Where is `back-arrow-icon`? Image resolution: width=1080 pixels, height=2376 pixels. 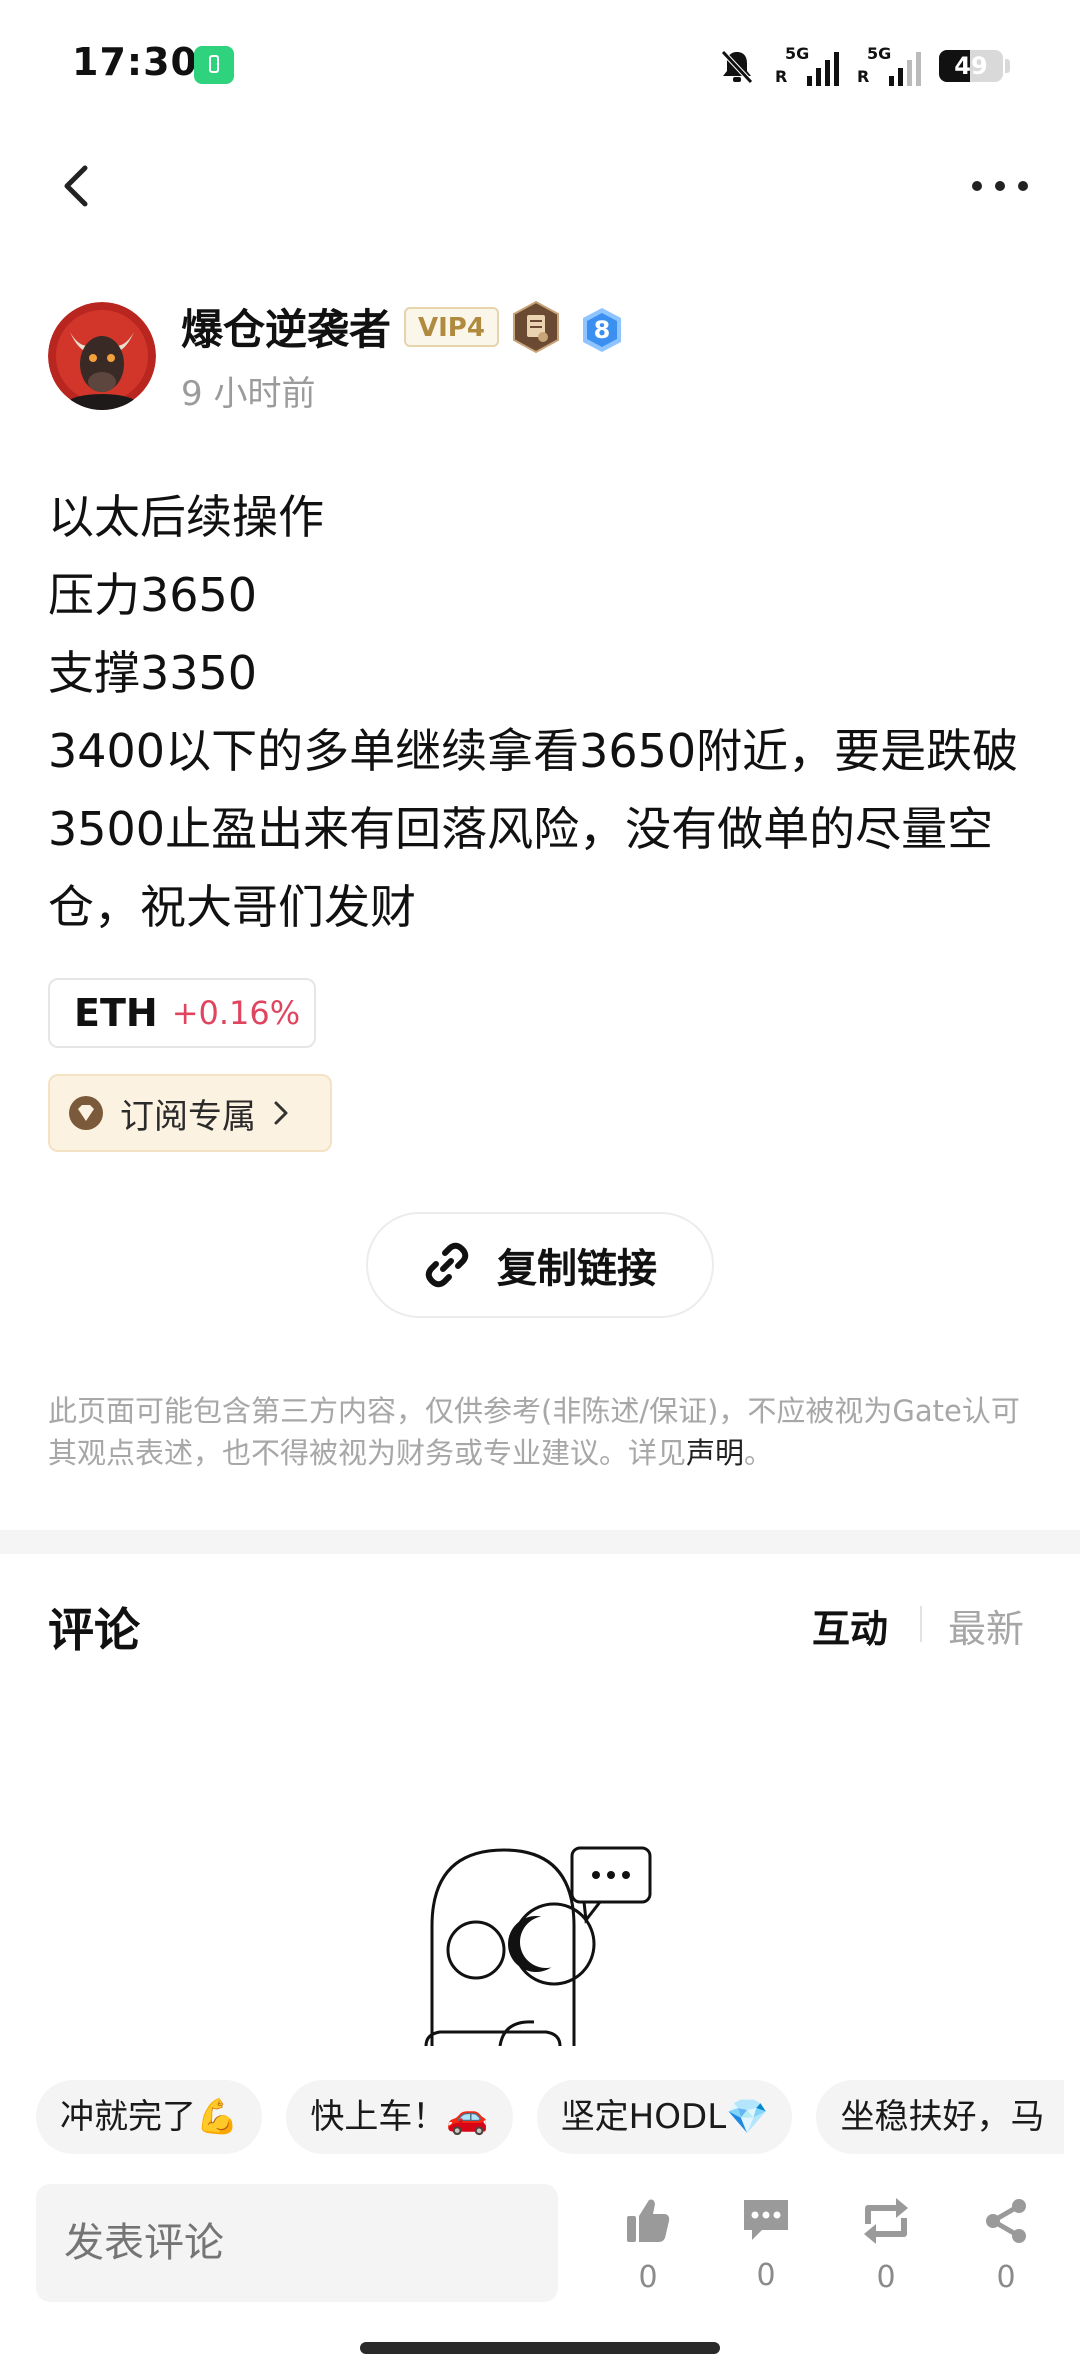 back-arrow-icon is located at coordinates (76, 186).